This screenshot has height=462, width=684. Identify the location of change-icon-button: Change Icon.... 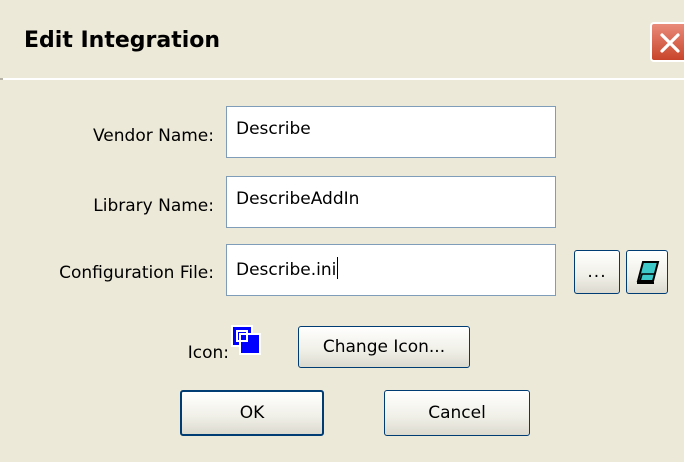
(384, 347).